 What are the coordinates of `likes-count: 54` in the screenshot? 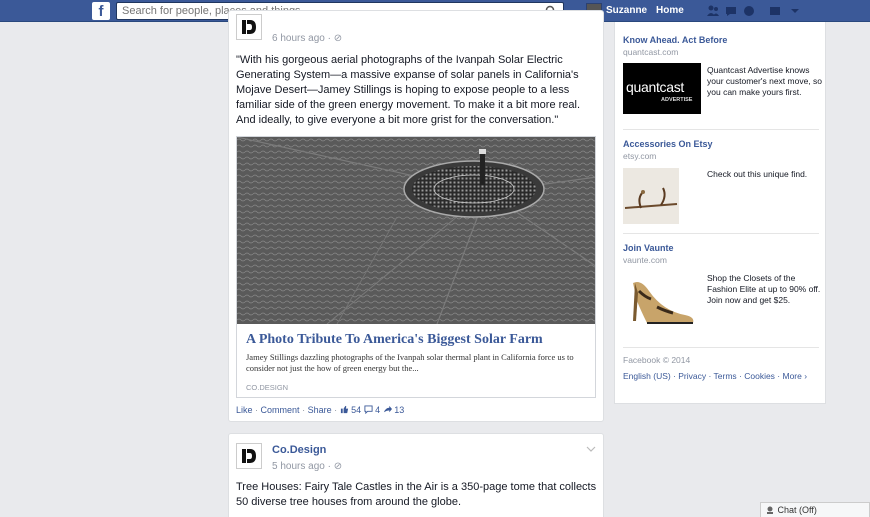 It's located at (356, 410).